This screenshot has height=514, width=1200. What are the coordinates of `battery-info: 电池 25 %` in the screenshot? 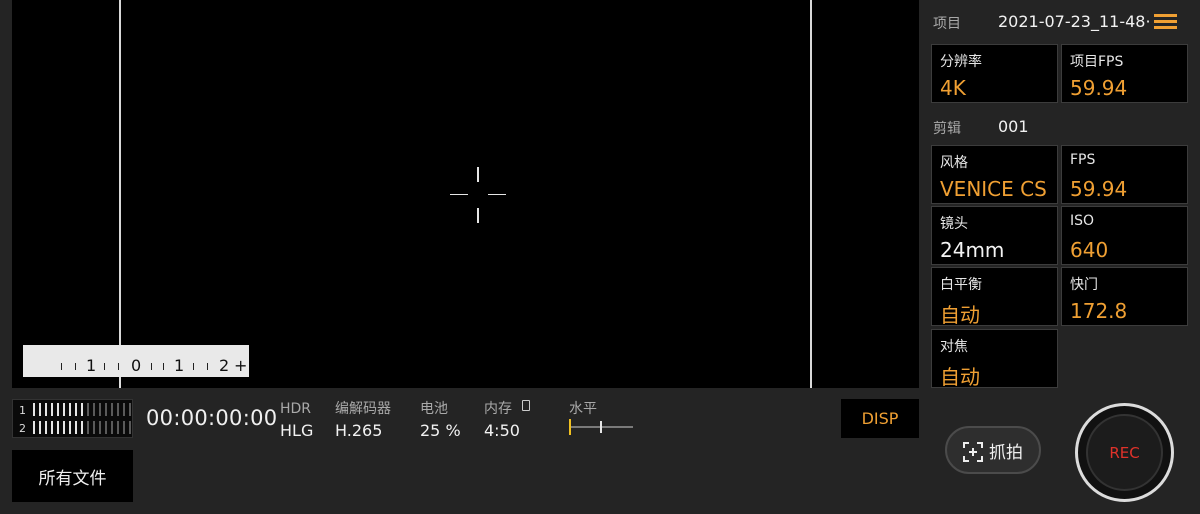 It's located at (440, 421).